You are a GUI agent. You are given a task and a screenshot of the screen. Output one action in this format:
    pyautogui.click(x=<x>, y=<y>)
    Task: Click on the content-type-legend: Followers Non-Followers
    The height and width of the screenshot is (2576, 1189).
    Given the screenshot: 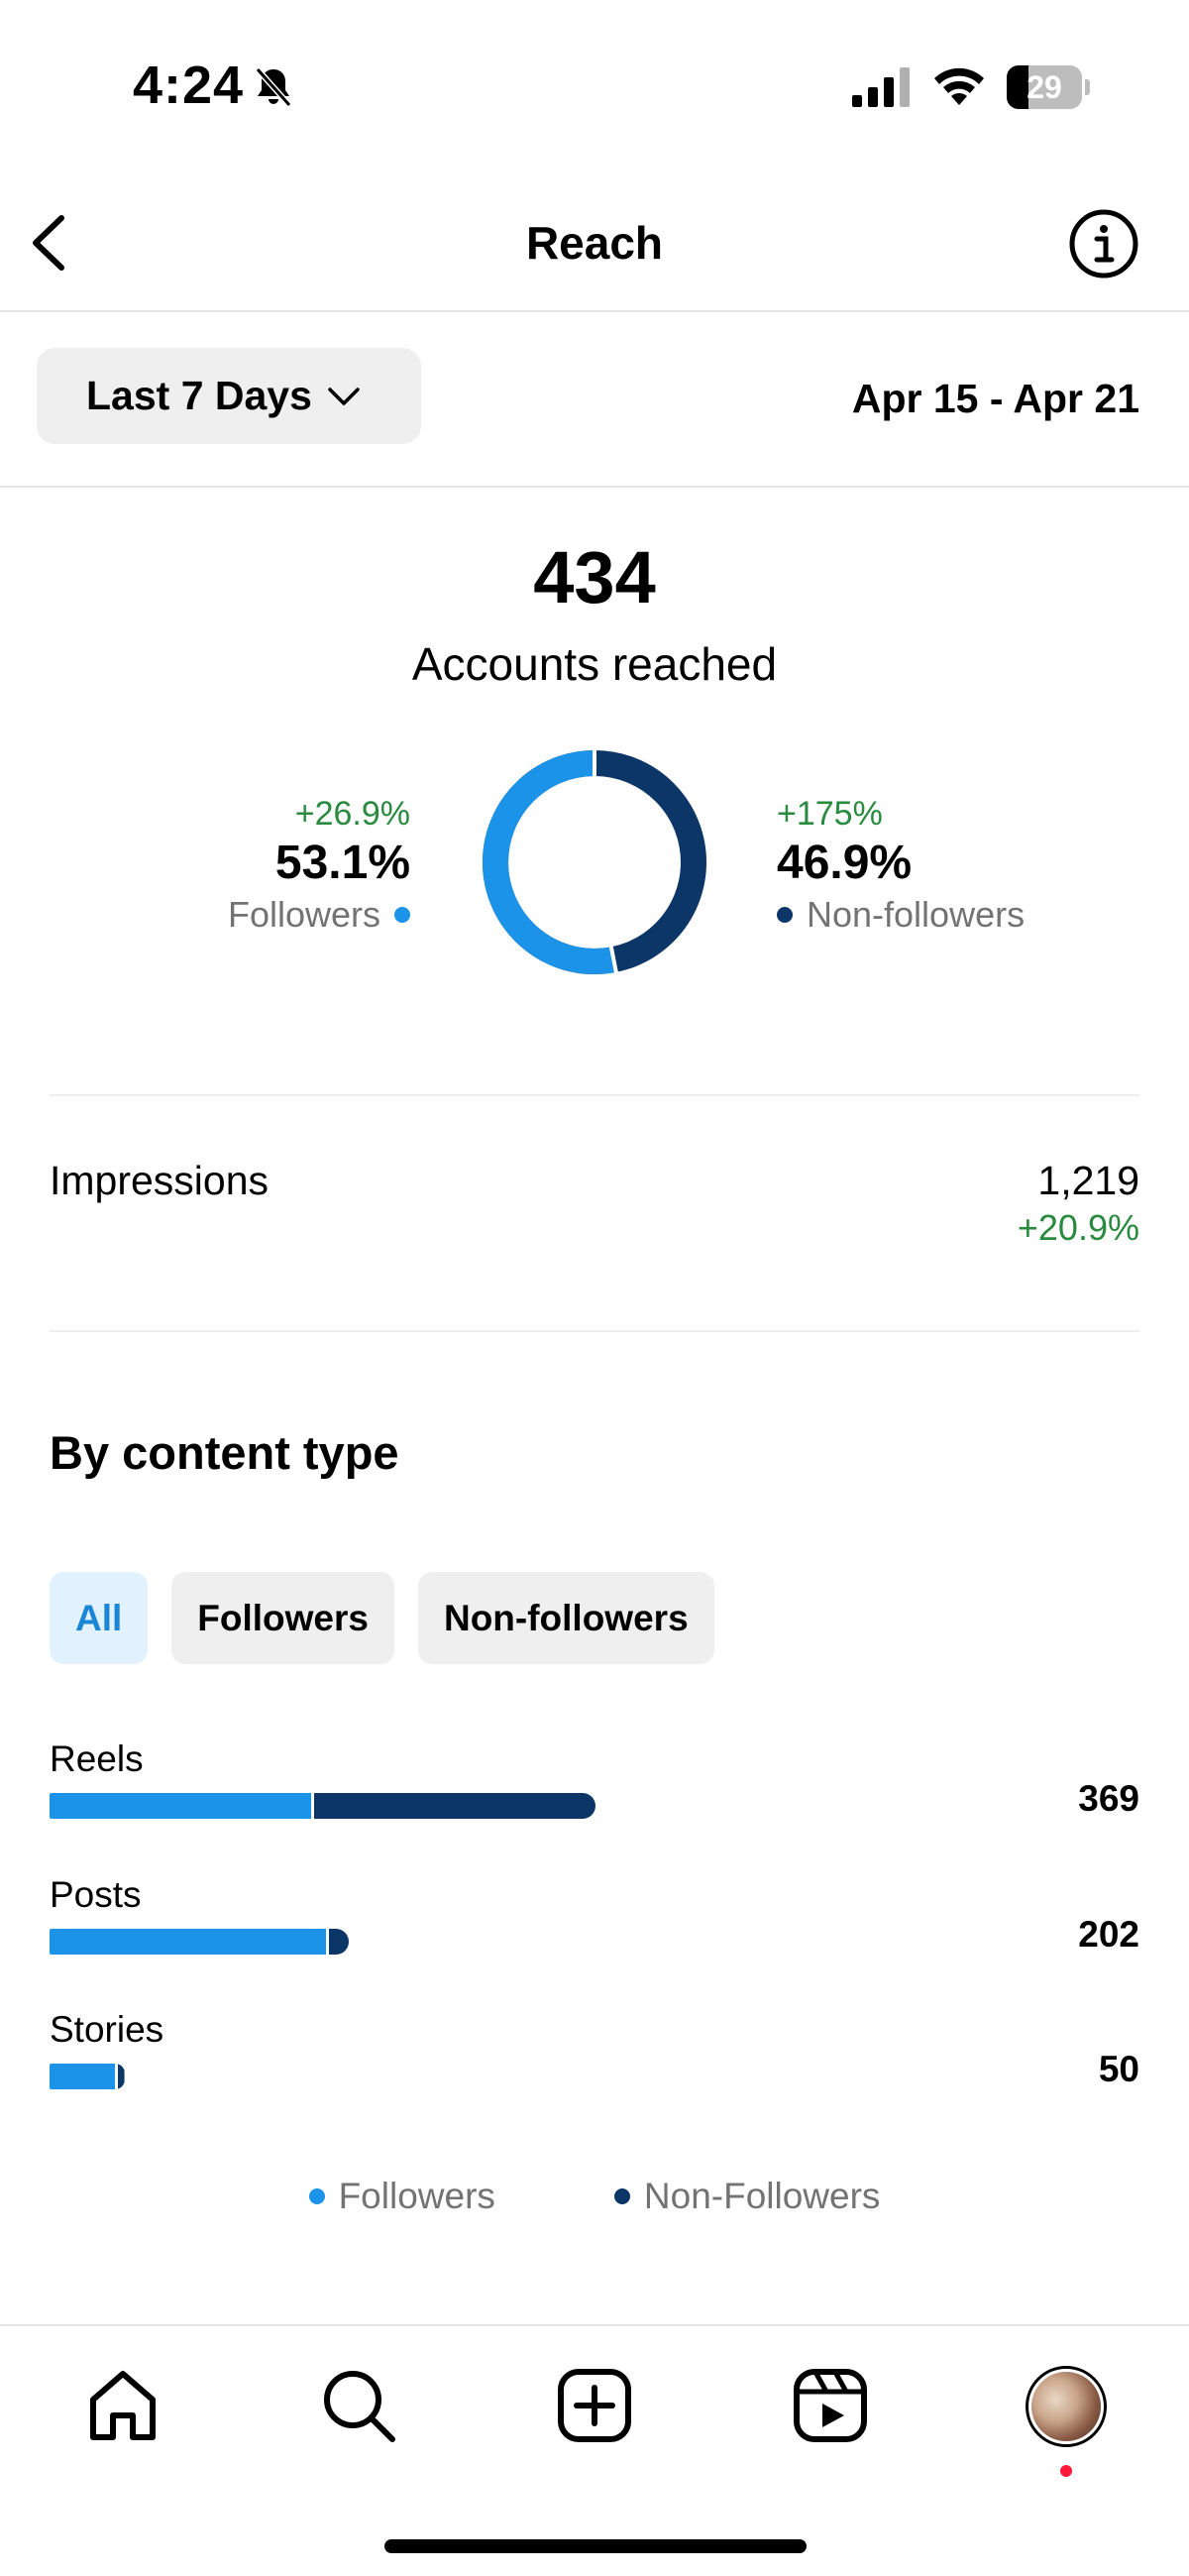 What is the action you would take?
    pyautogui.click(x=594, y=2196)
    